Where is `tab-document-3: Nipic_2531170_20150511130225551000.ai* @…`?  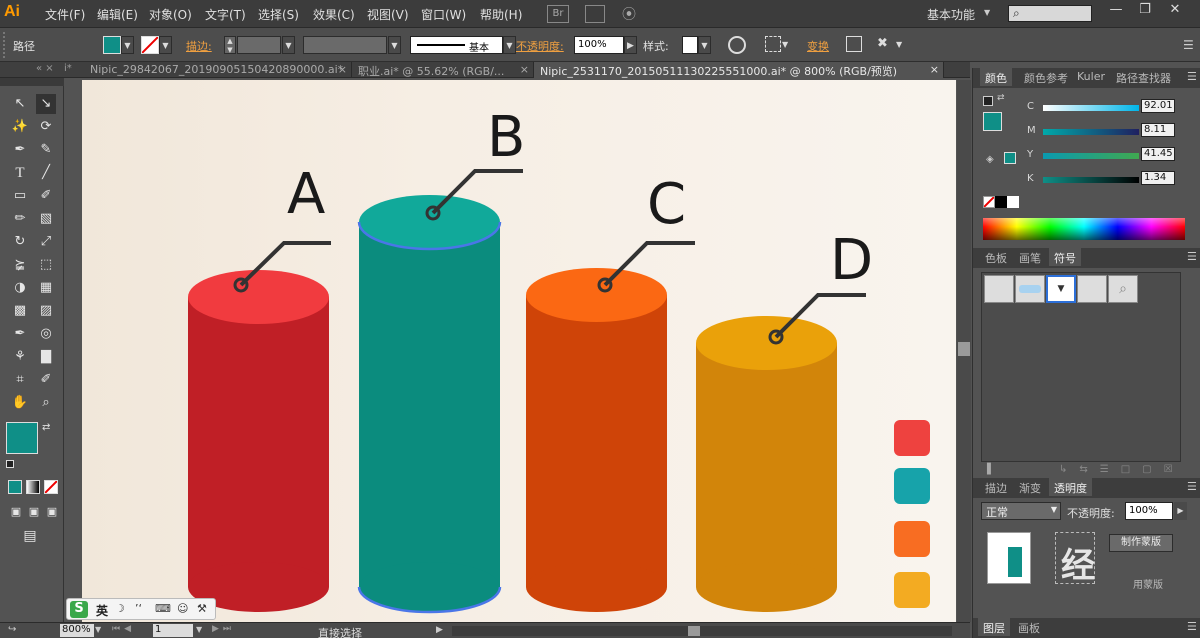 tab-document-3: Nipic_2531170_20150511130225551000.ai* @… is located at coordinates (739, 70).